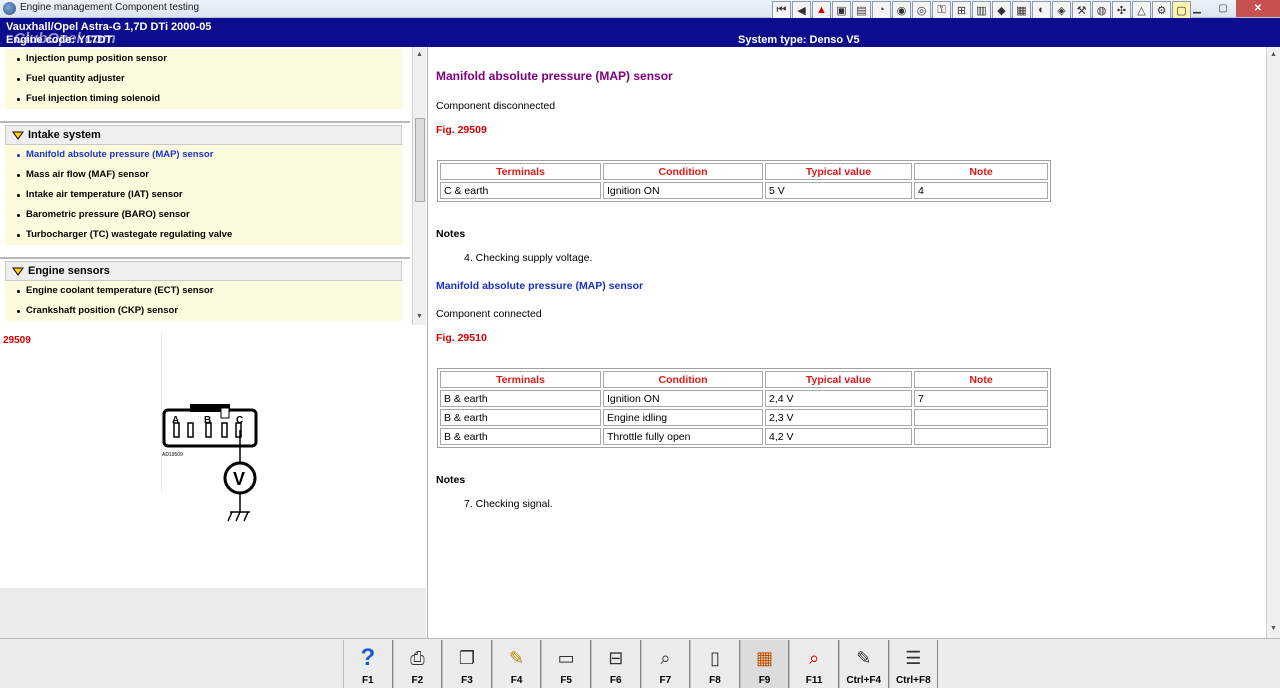  I want to click on f6-button: ⊟ F6, so click(615, 664).